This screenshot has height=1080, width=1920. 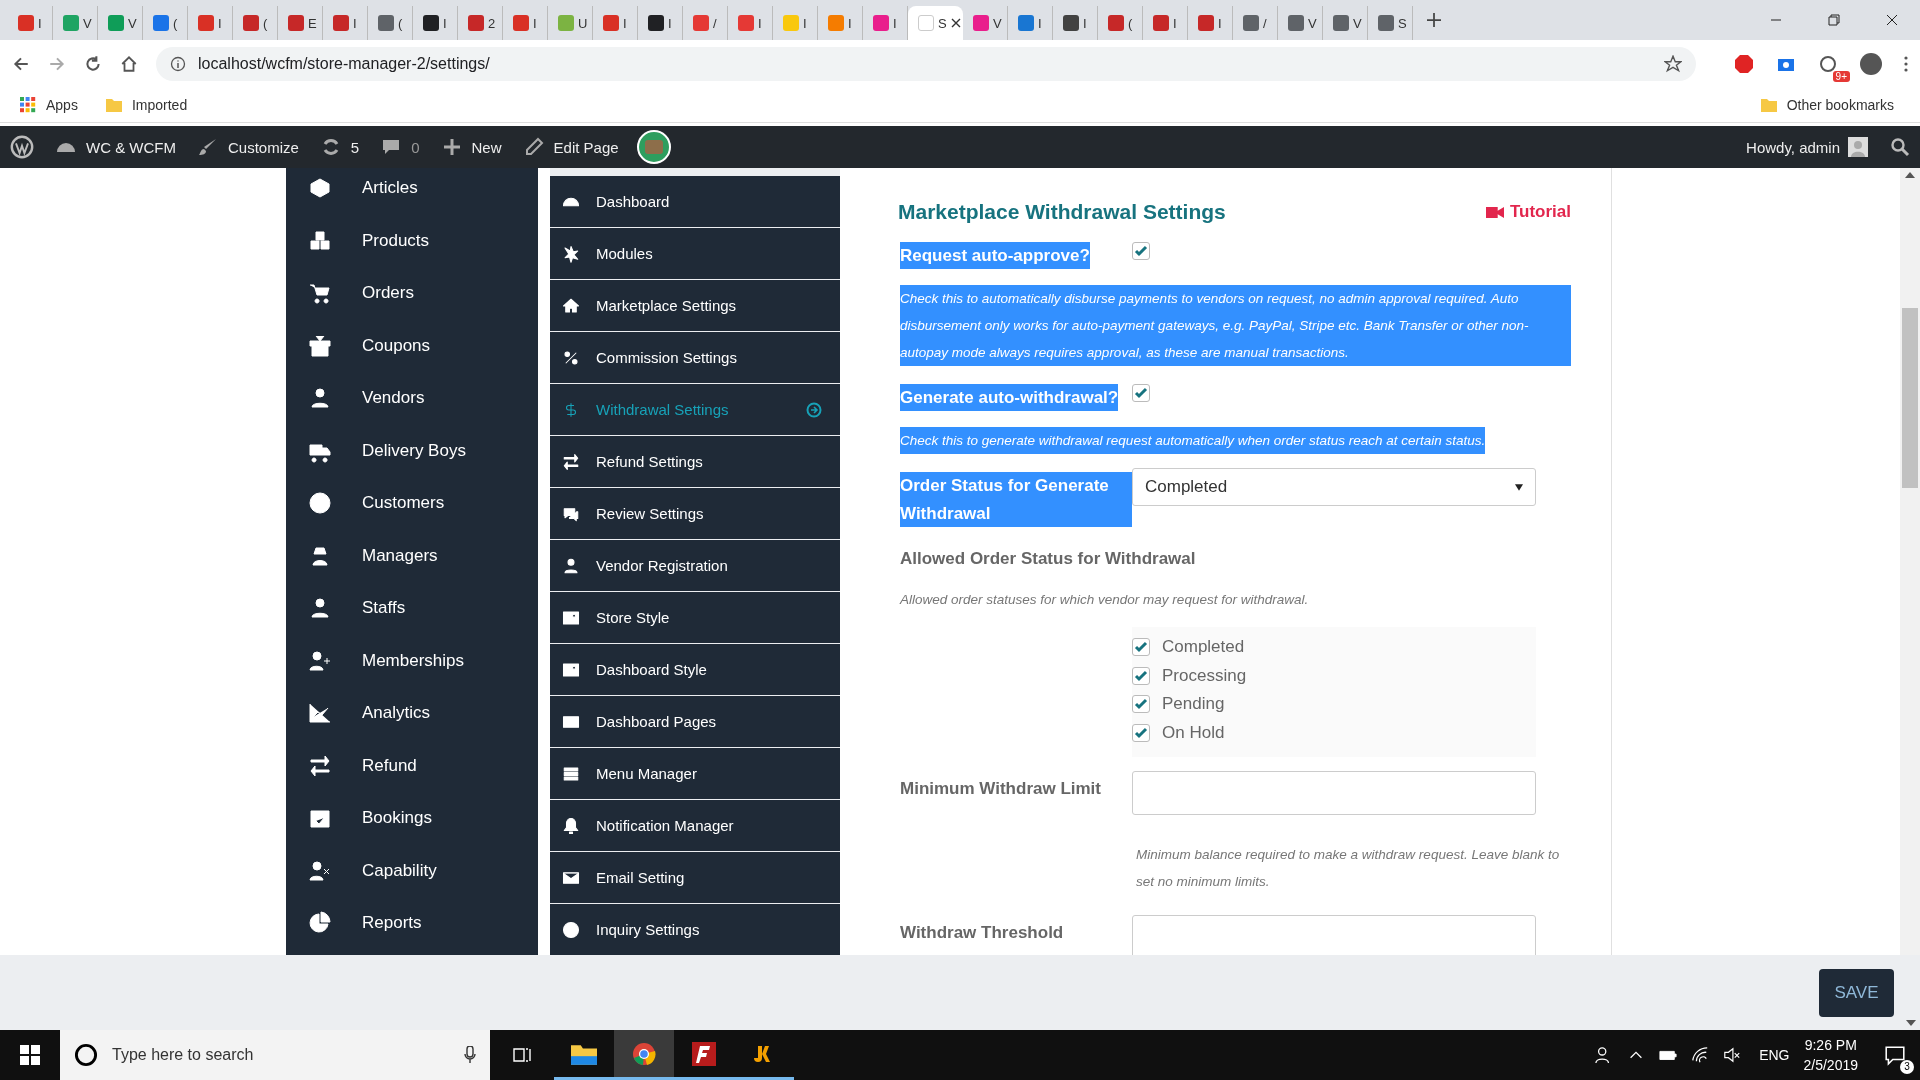 I want to click on ftp-logo-icon, so click(x=704, y=1053).